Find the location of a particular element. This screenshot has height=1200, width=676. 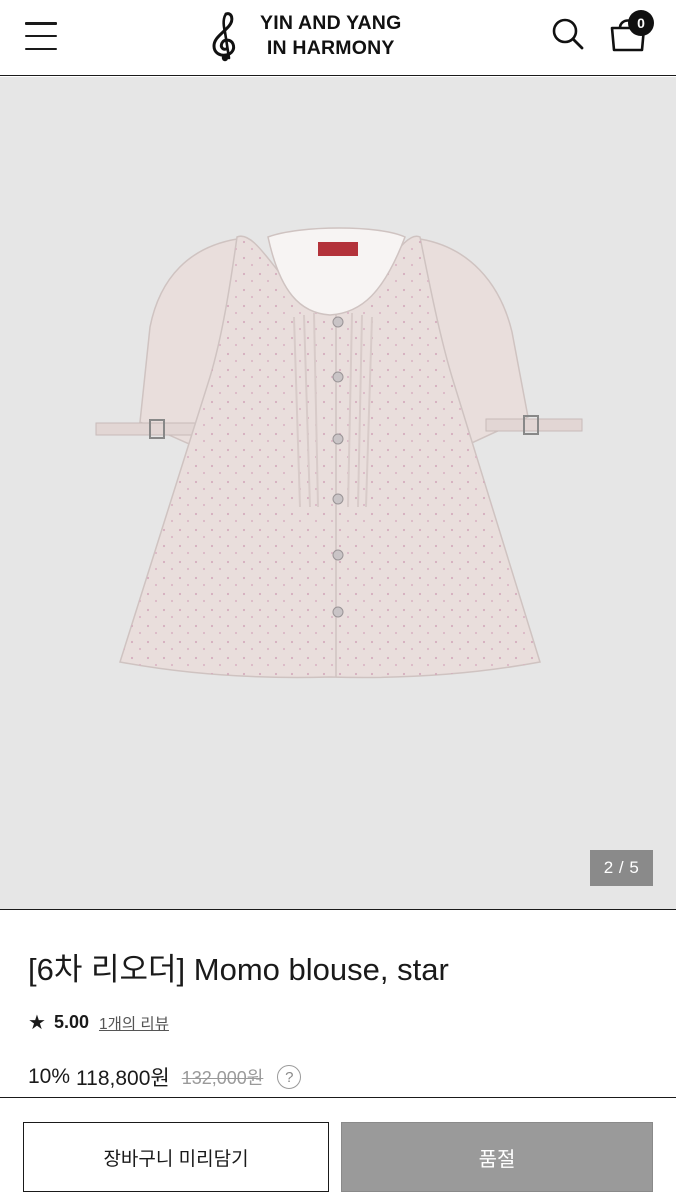

discount-rate: 10% is located at coordinates (49, 1076).